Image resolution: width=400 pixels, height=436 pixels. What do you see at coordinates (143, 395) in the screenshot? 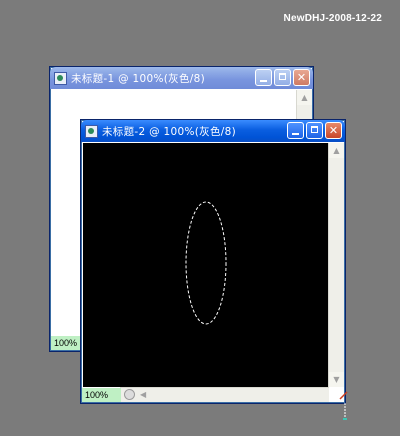
I see `scroll-left-button: ◀` at bounding box center [143, 395].